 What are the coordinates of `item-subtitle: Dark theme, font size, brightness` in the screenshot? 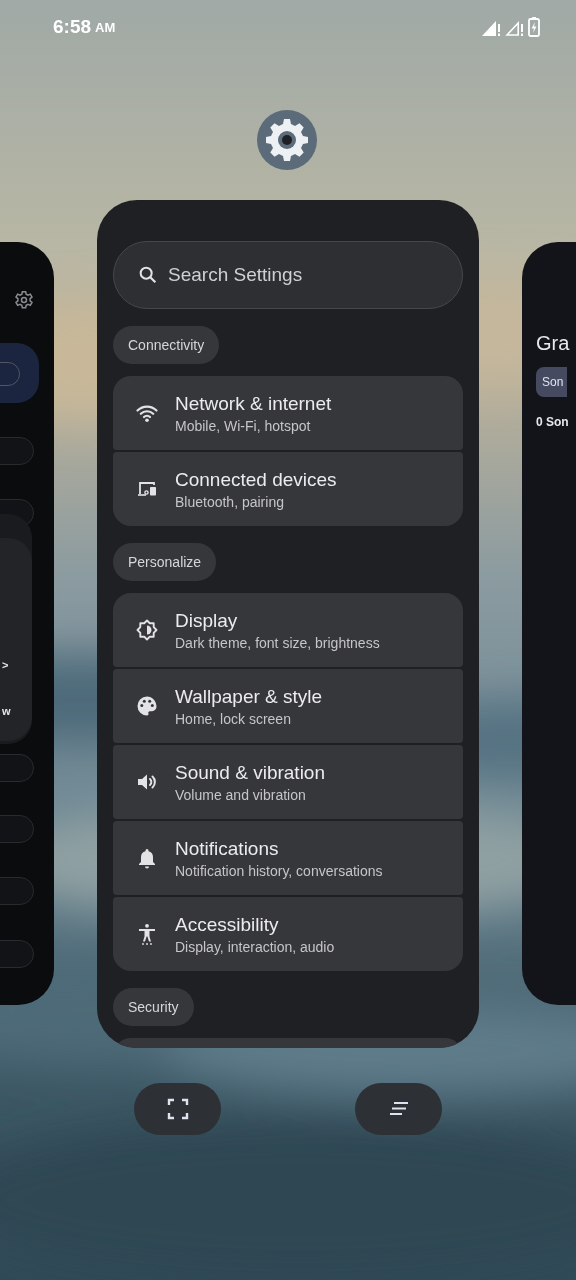 It's located at (277, 642).